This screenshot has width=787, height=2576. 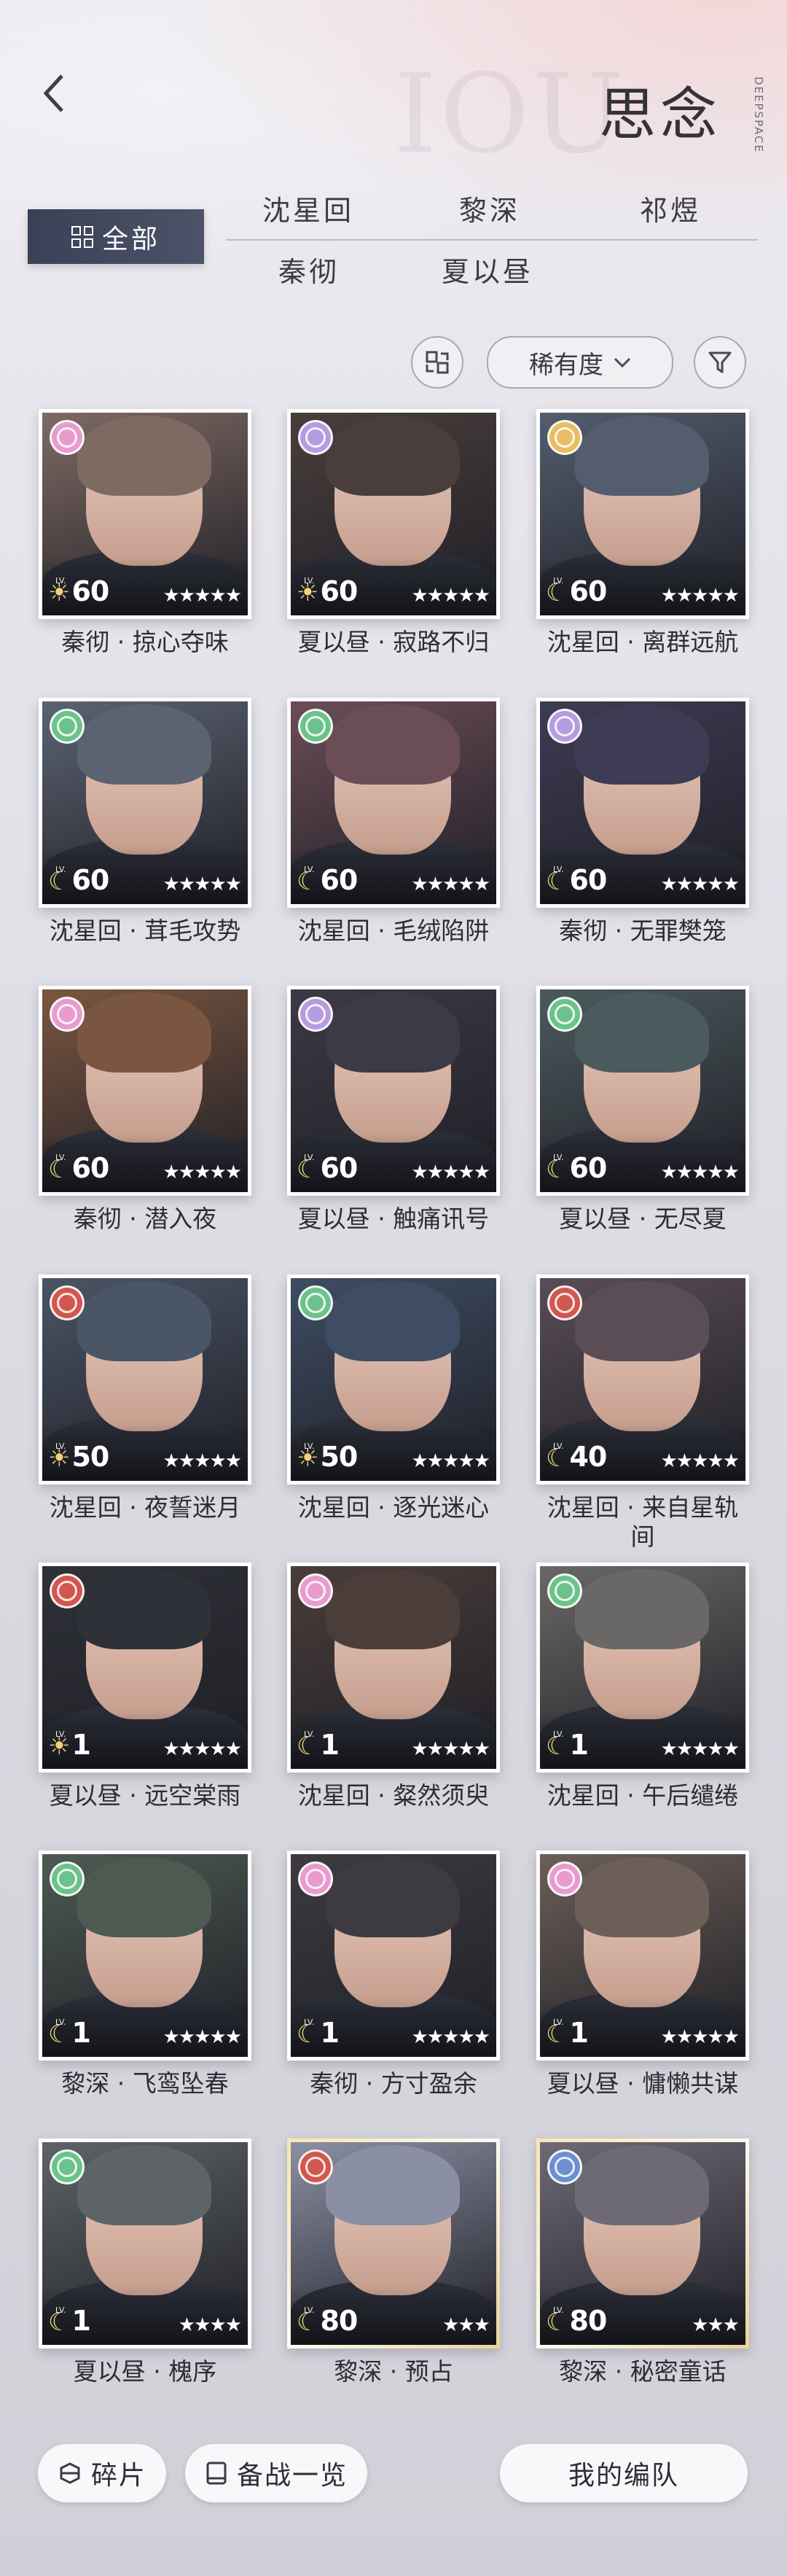 I want to click on card-frame: ☀ LV. 50 ★★★★★, so click(x=393, y=1379).